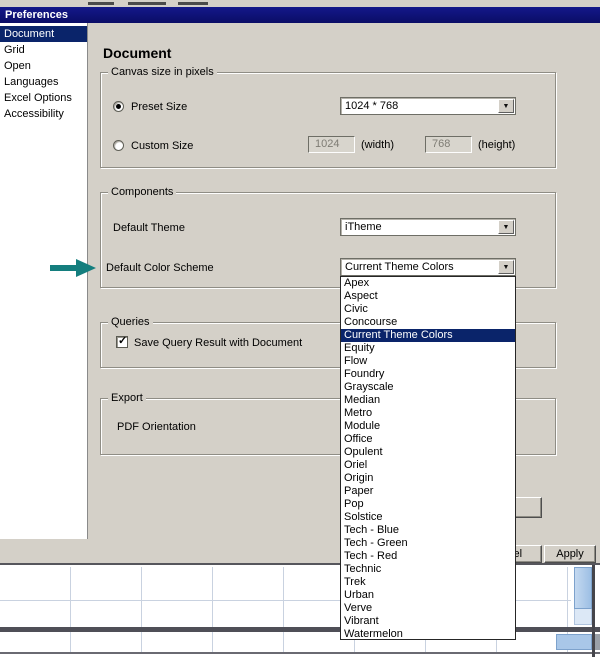 The width and height of the screenshot is (600, 661). What do you see at coordinates (130, 322) in the screenshot?
I see `queries-group-title: Queries` at bounding box center [130, 322].